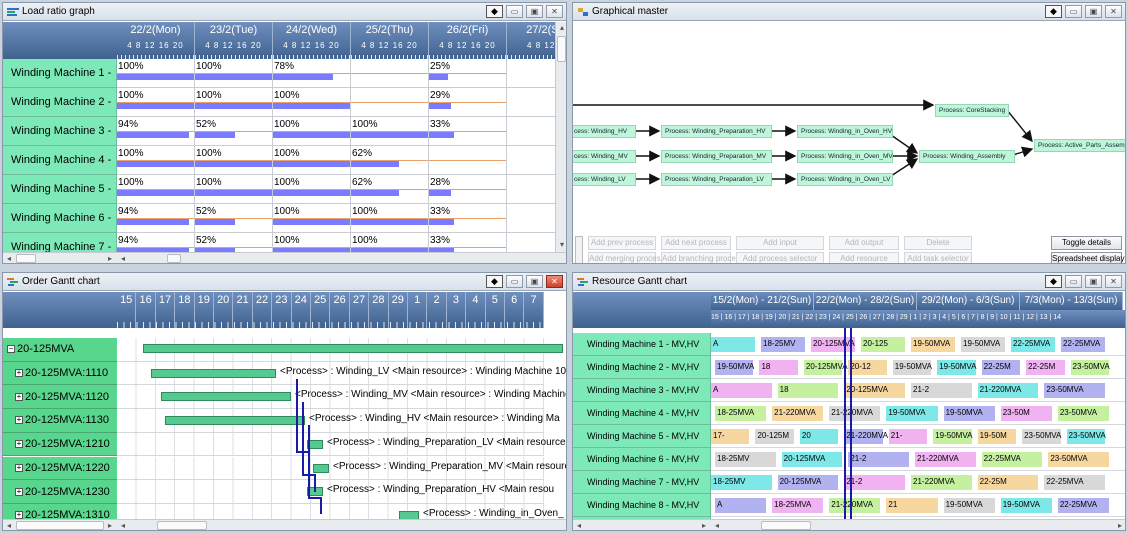 The width and height of the screenshot is (1128, 533). I want to click on load-ratio-vscroll: ▴ ▾, so click(560, 137).